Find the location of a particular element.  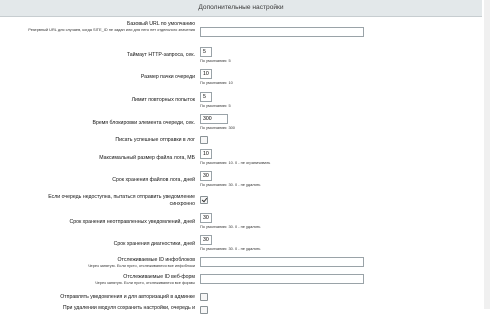

setting-label: Максимальный размер файла лога, МБ is located at coordinates (147, 158).